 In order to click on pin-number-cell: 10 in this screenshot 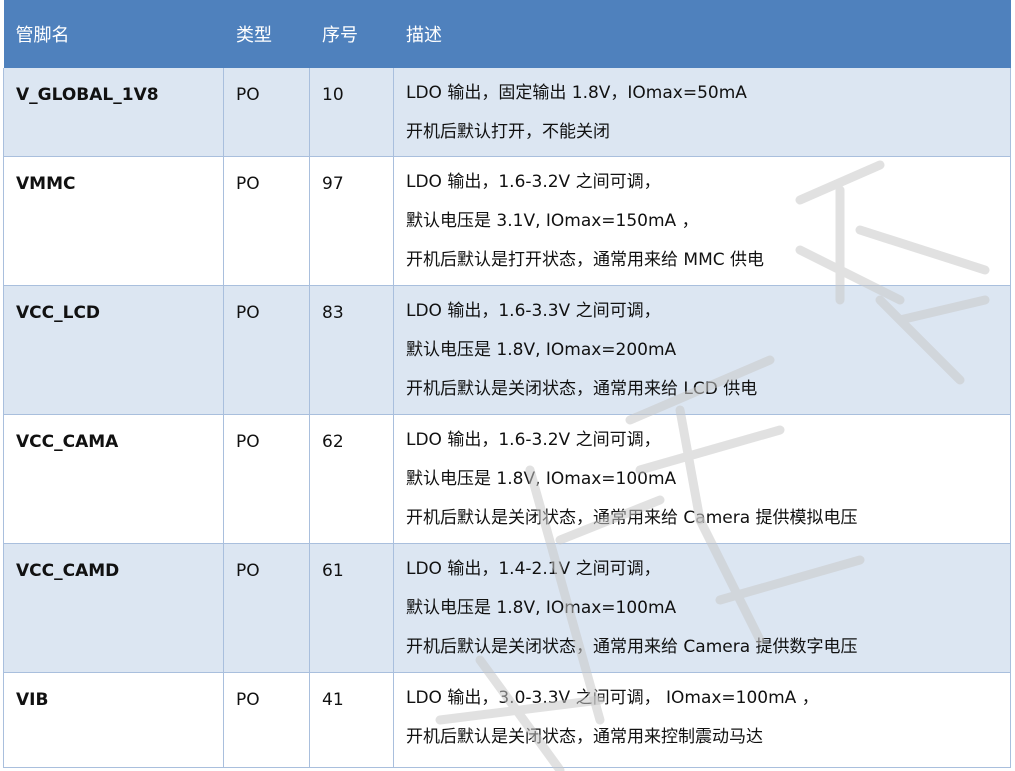, I will do `click(351, 112)`.